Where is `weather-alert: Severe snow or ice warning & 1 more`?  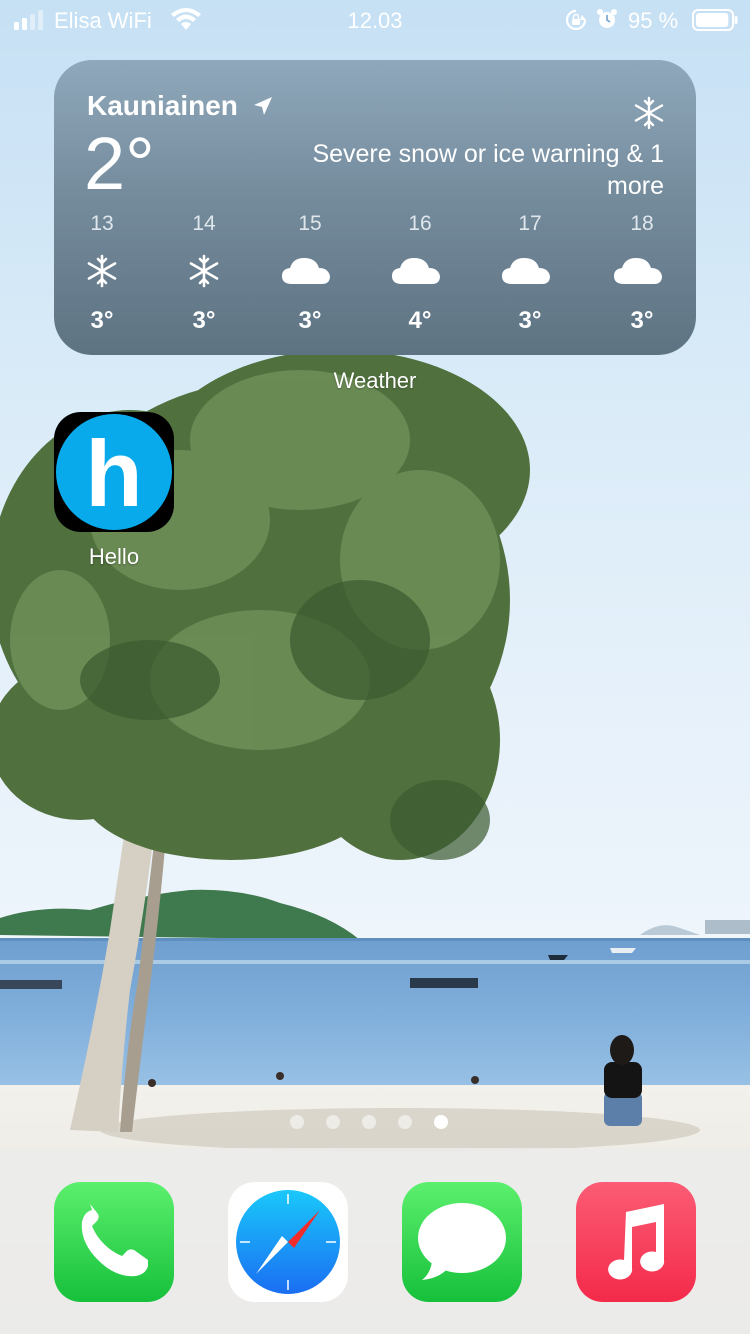 weather-alert: Severe snow or ice warning & 1 more is located at coordinates (488, 170).